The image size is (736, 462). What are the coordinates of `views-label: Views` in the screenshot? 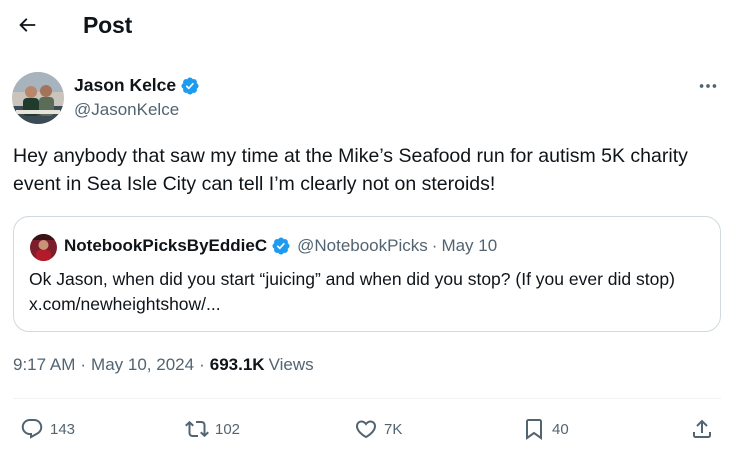 It's located at (291, 364).